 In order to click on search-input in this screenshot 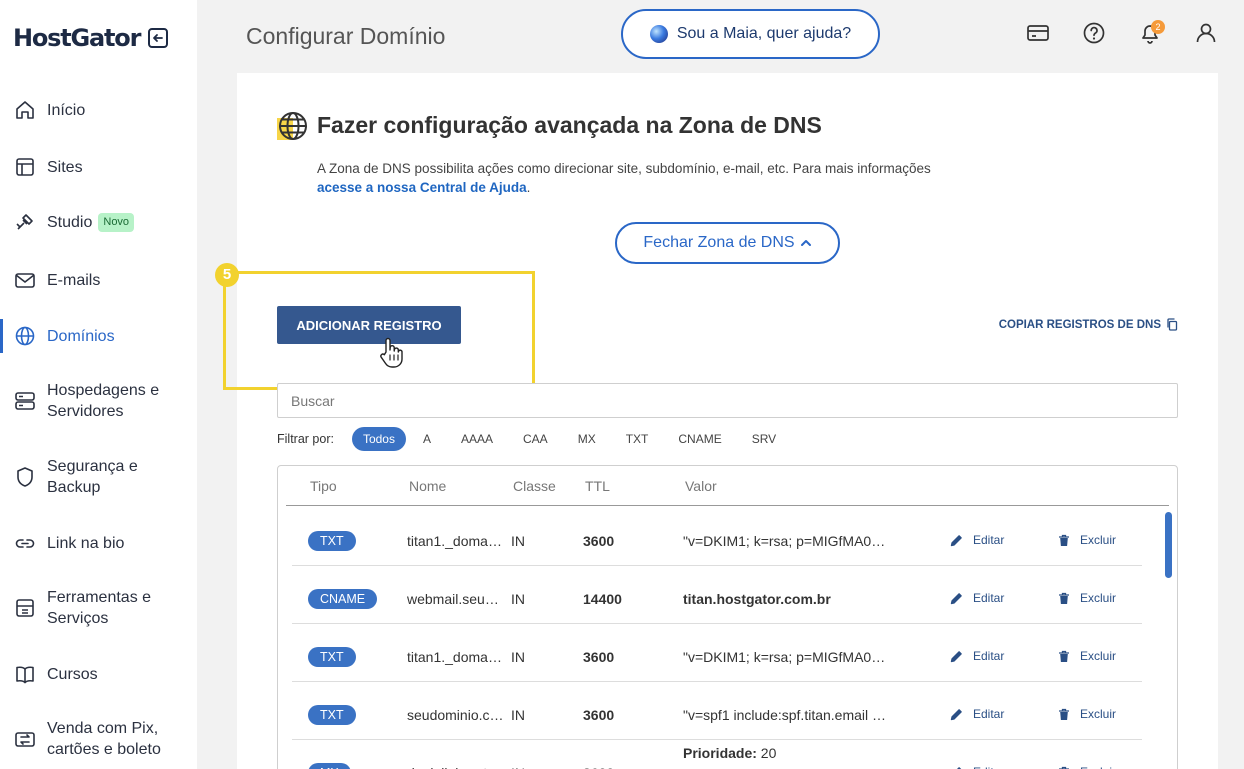, I will do `click(727, 400)`.